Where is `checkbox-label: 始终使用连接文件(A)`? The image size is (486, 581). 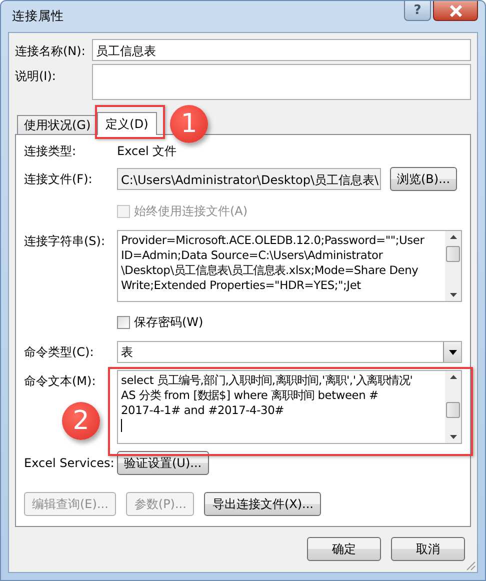 checkbox-label: 始终使用连接文件(A) is located at coordinates (191, 211).